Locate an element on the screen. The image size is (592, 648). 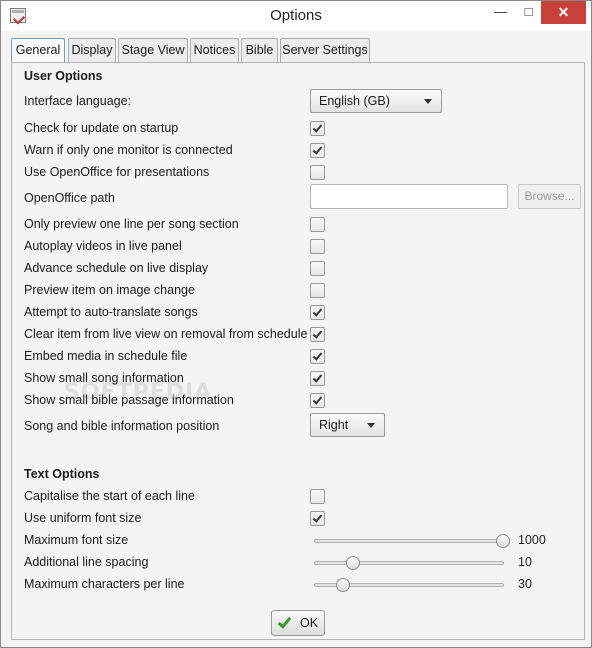
check-update-label: Check for update on startup is located at coordinates (101, 128).